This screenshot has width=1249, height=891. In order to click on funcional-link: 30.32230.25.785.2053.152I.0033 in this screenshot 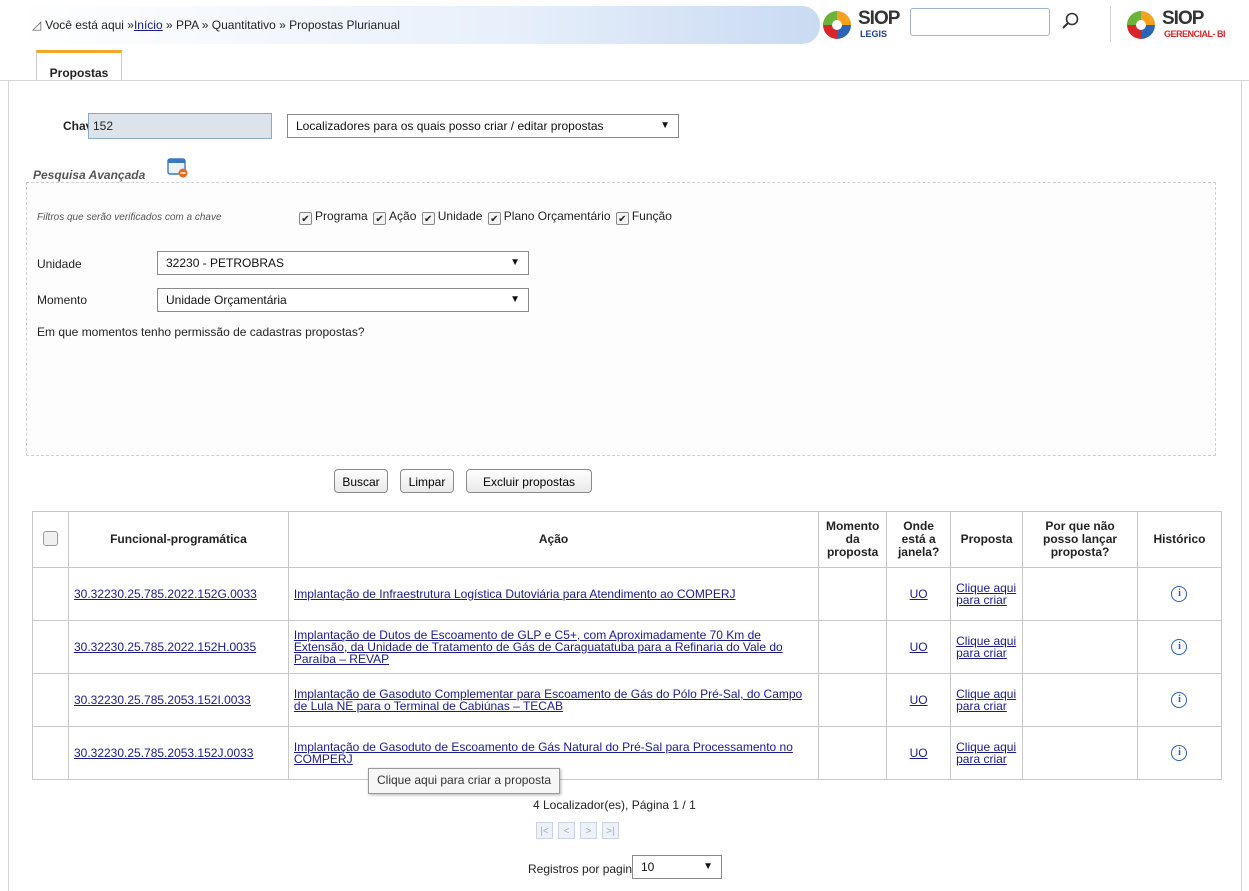, I will do `click(162, 700)`.